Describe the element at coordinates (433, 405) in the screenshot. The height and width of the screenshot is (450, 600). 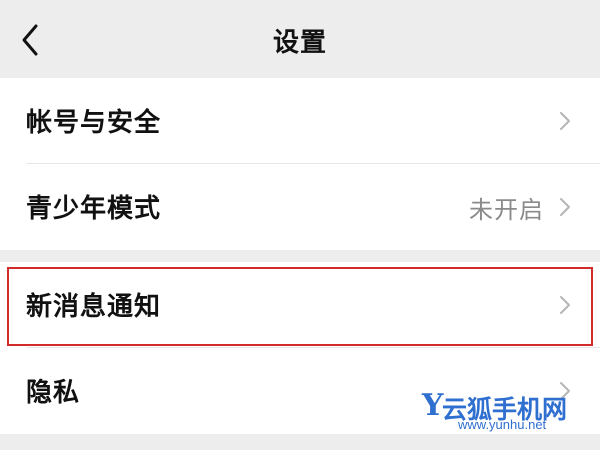
I see `watermark-logo-letter: Y` at that location.